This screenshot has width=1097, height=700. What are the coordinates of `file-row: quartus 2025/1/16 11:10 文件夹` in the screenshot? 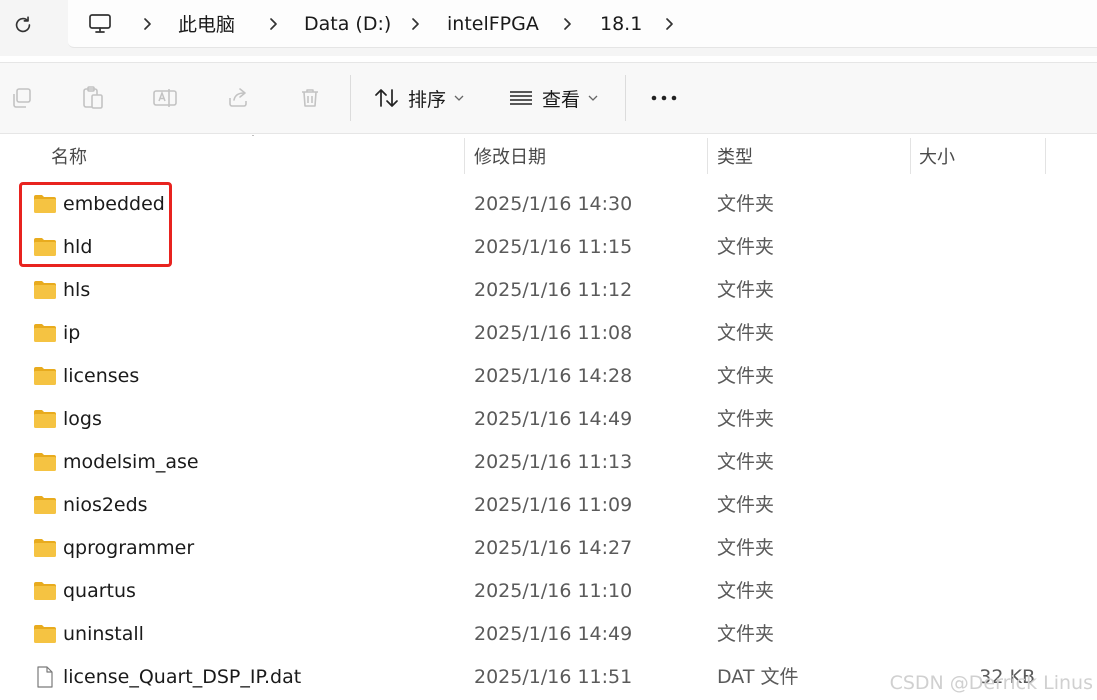 It's located at (548, 591).